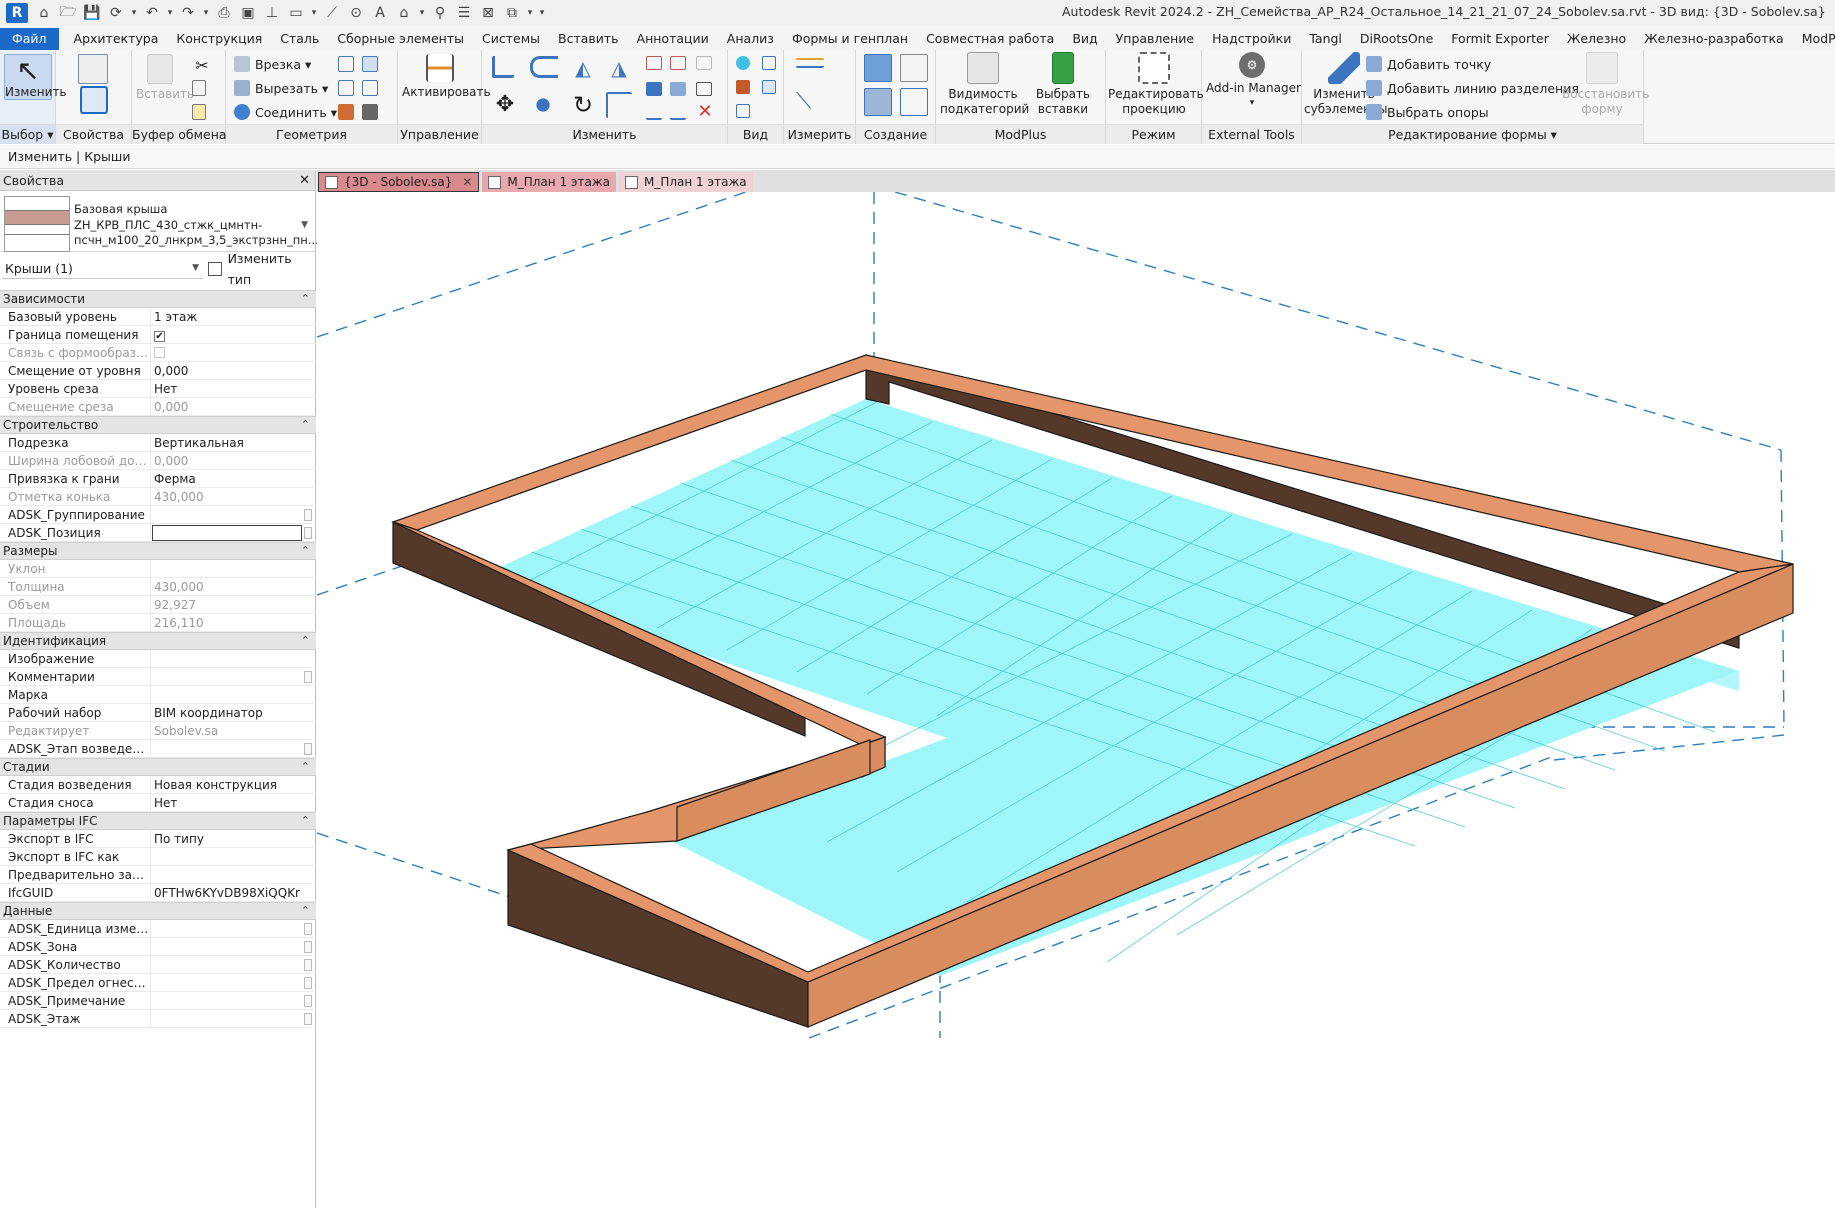 This screenshot has height=1208, width=1835. I want to click on tab-10: Вид, so click(1084, 39).